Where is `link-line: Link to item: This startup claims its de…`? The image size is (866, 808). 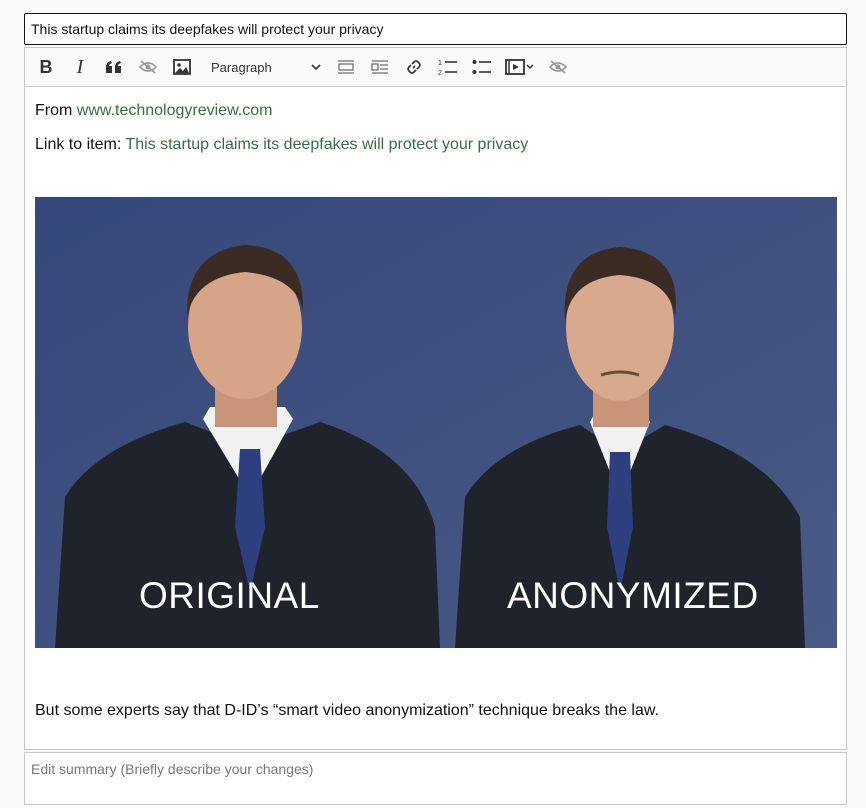
link-line: Link to item: This startup claims its de… is located at coordinates (435, 145).